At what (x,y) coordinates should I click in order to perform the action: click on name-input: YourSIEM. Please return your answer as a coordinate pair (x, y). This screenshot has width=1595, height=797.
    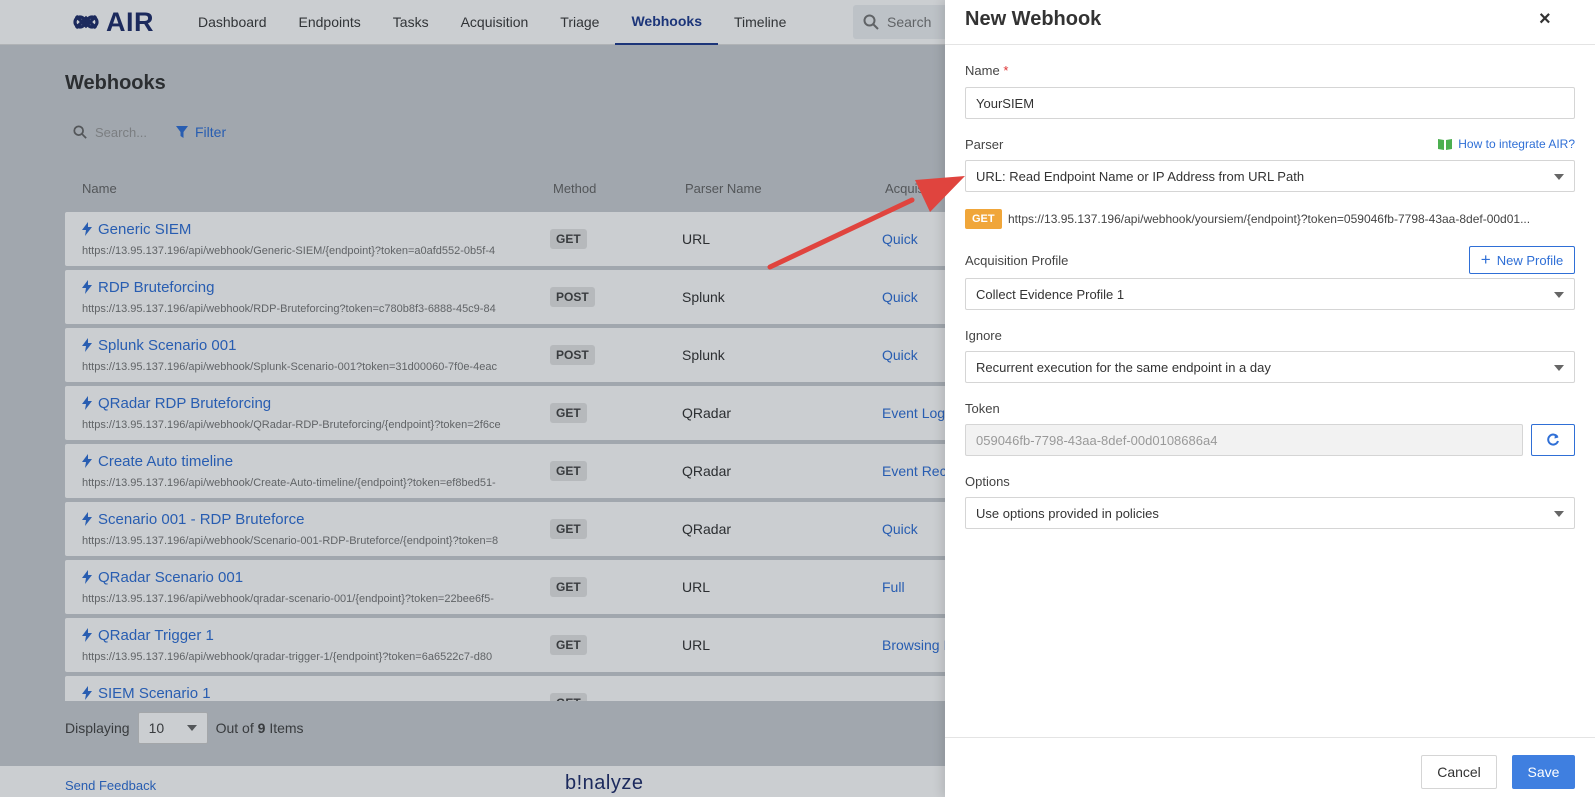
    Looking at the image, I should click on (1270, 103).